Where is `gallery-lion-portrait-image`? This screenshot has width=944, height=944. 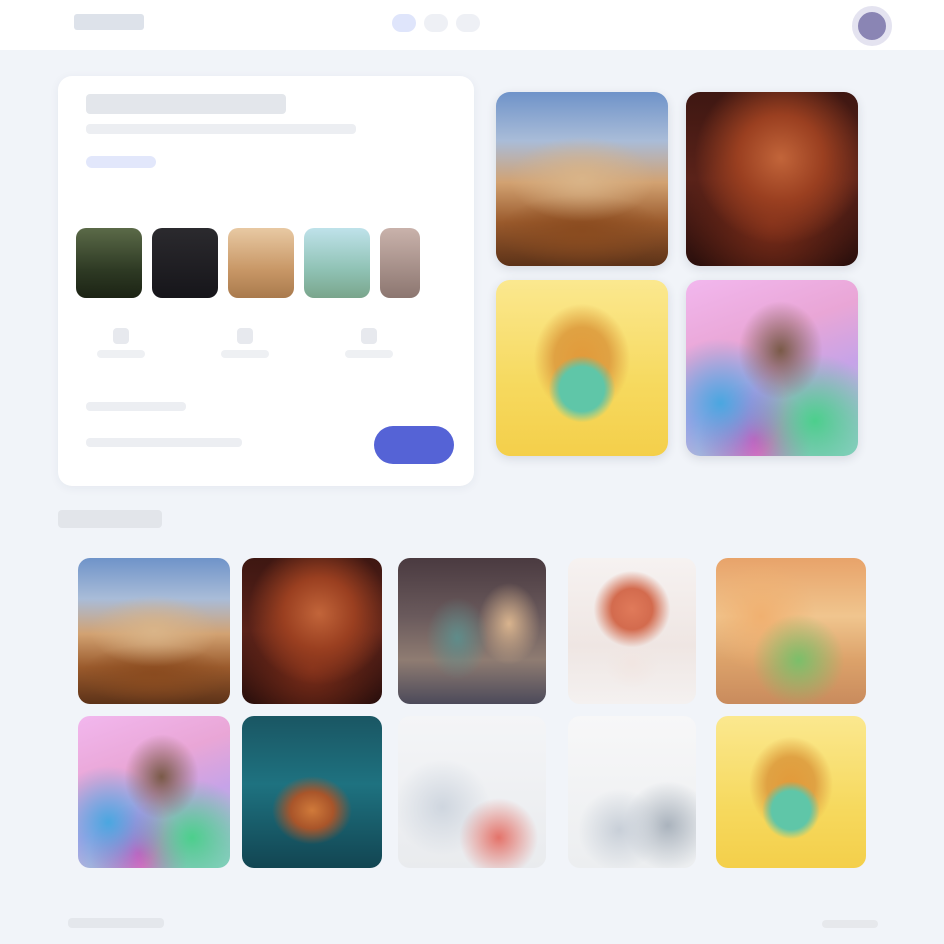
gallery-lion-portrait-image is located at coordinates (312, 631).